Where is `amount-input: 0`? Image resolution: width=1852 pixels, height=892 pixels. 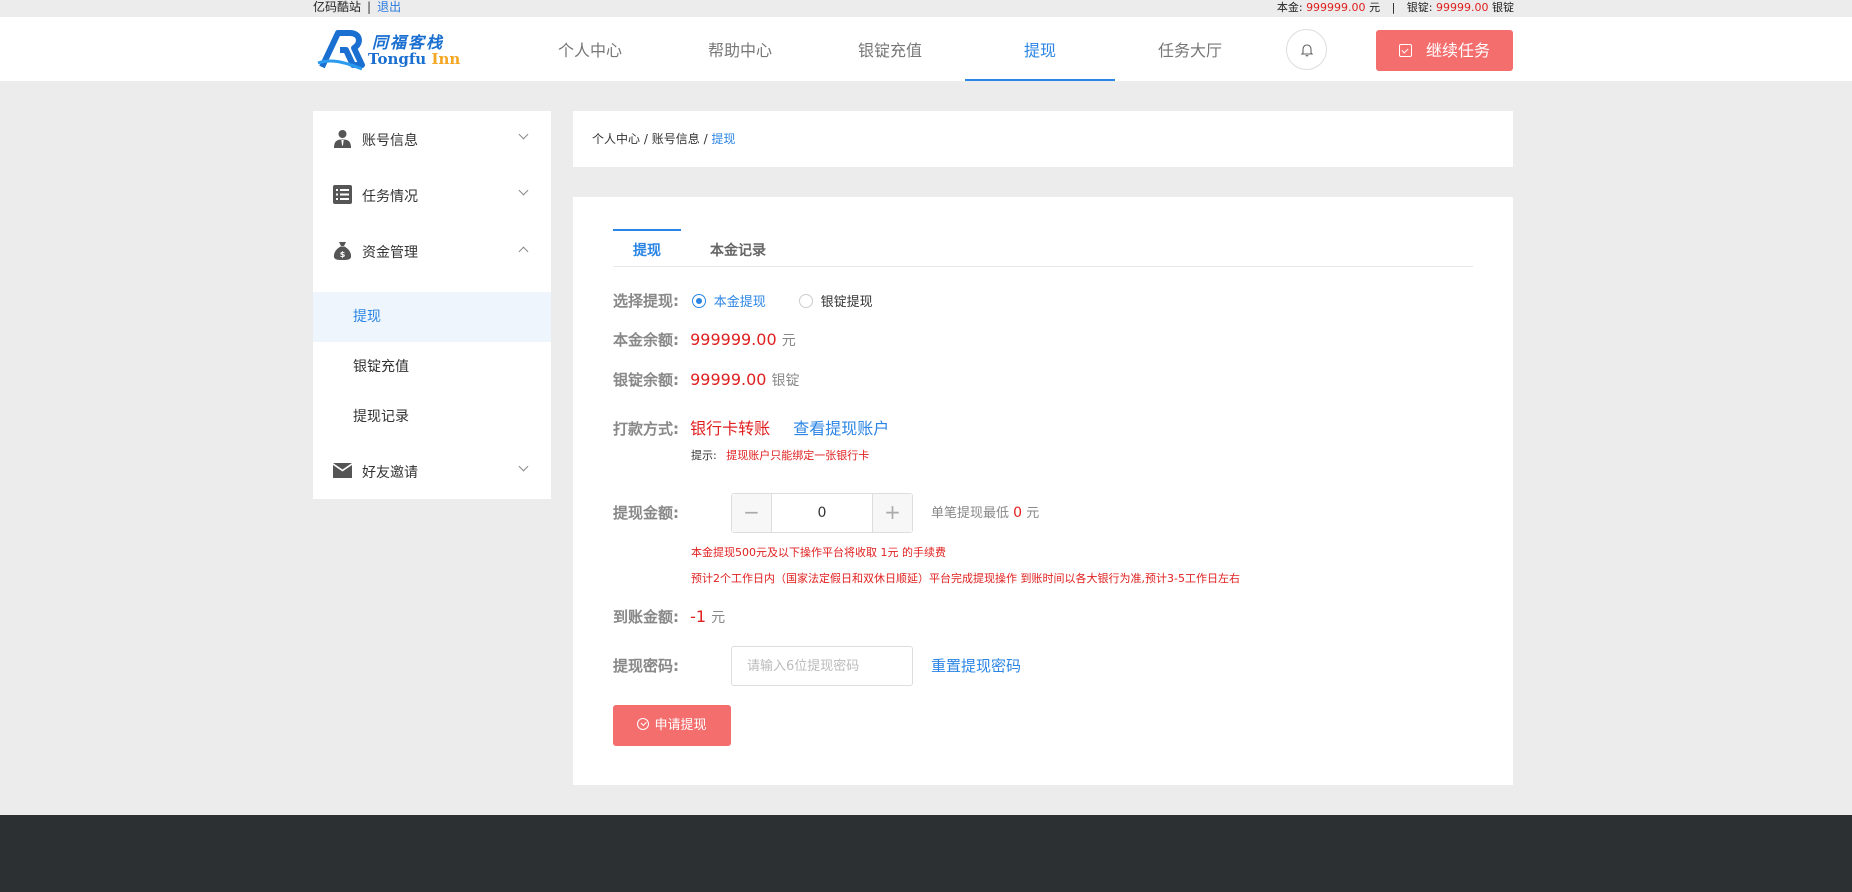
amount-input: 0 is located at coordinates (822, 513).